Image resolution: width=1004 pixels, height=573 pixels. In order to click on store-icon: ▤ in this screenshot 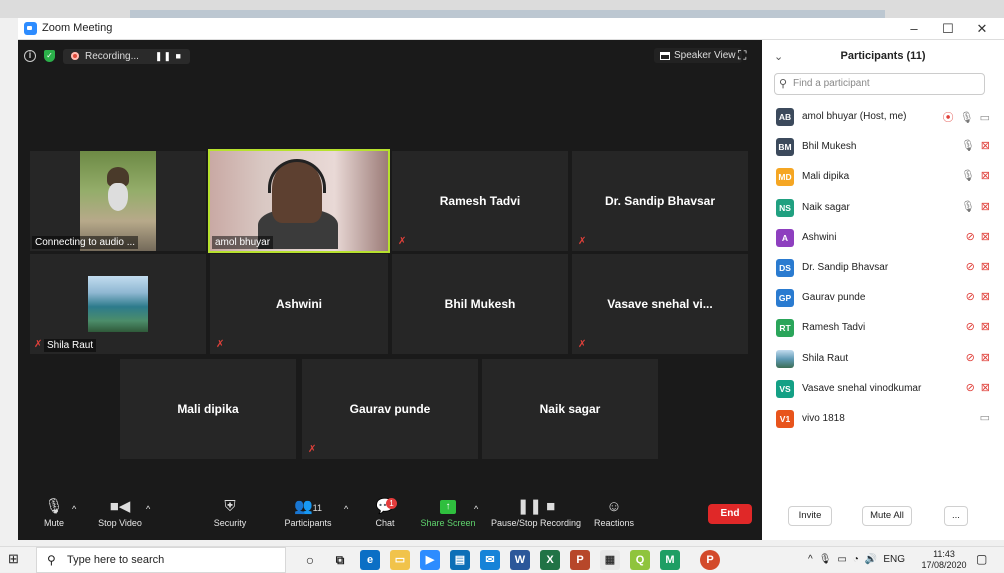, I will do `click(460, 560)`.